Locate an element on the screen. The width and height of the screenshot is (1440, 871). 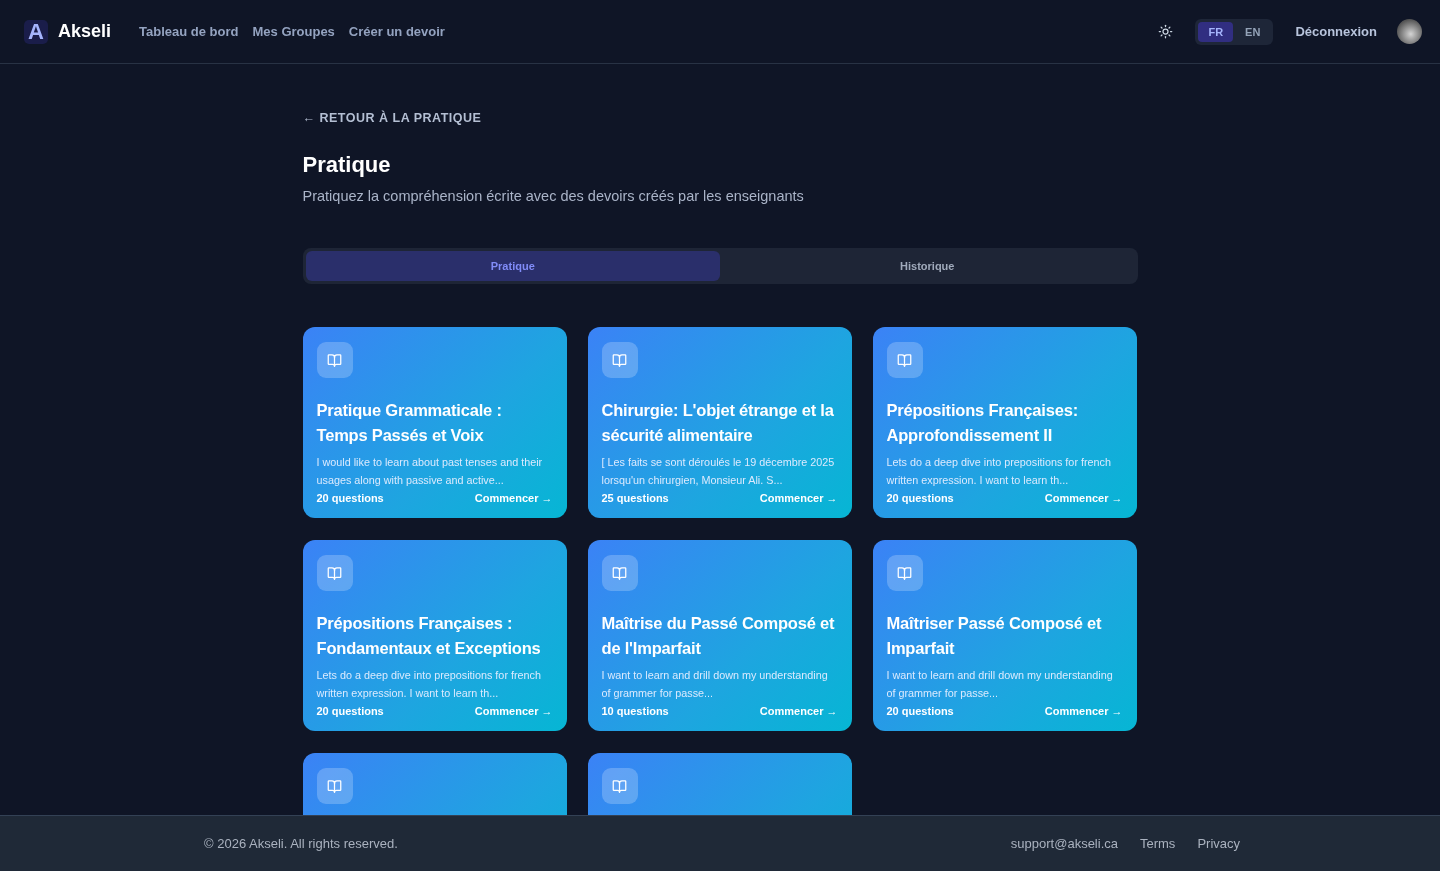
copyright: © 2026 Akseli. All rights reserved. is located at coordinates (301, 843).